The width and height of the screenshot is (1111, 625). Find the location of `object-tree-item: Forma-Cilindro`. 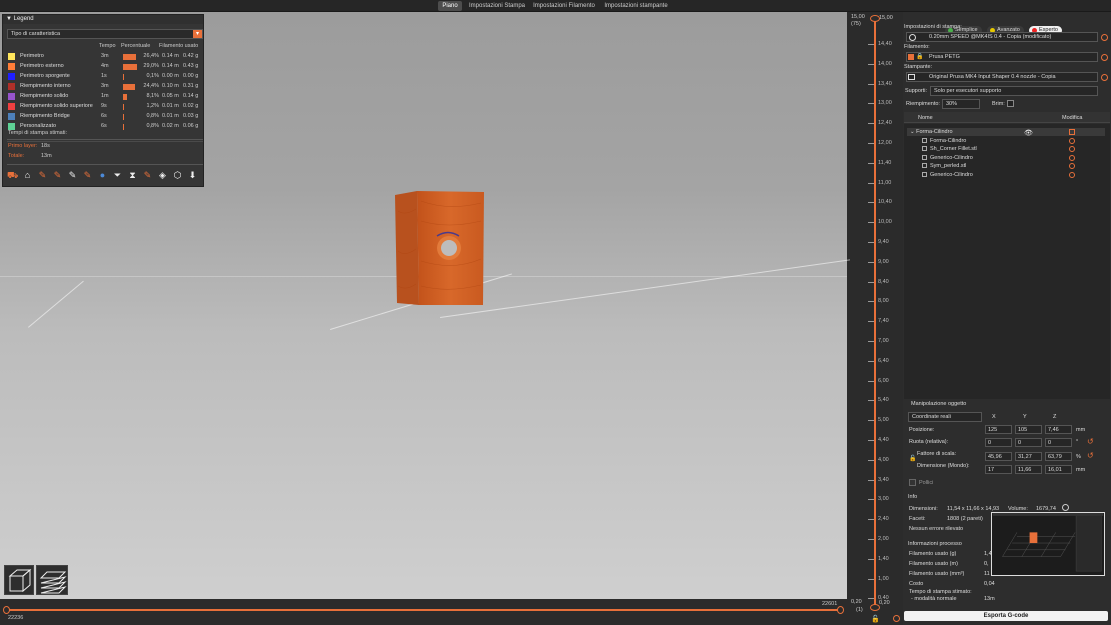

object-tree-item: Forma-Cilindro is located at coordinates (1006, 141).